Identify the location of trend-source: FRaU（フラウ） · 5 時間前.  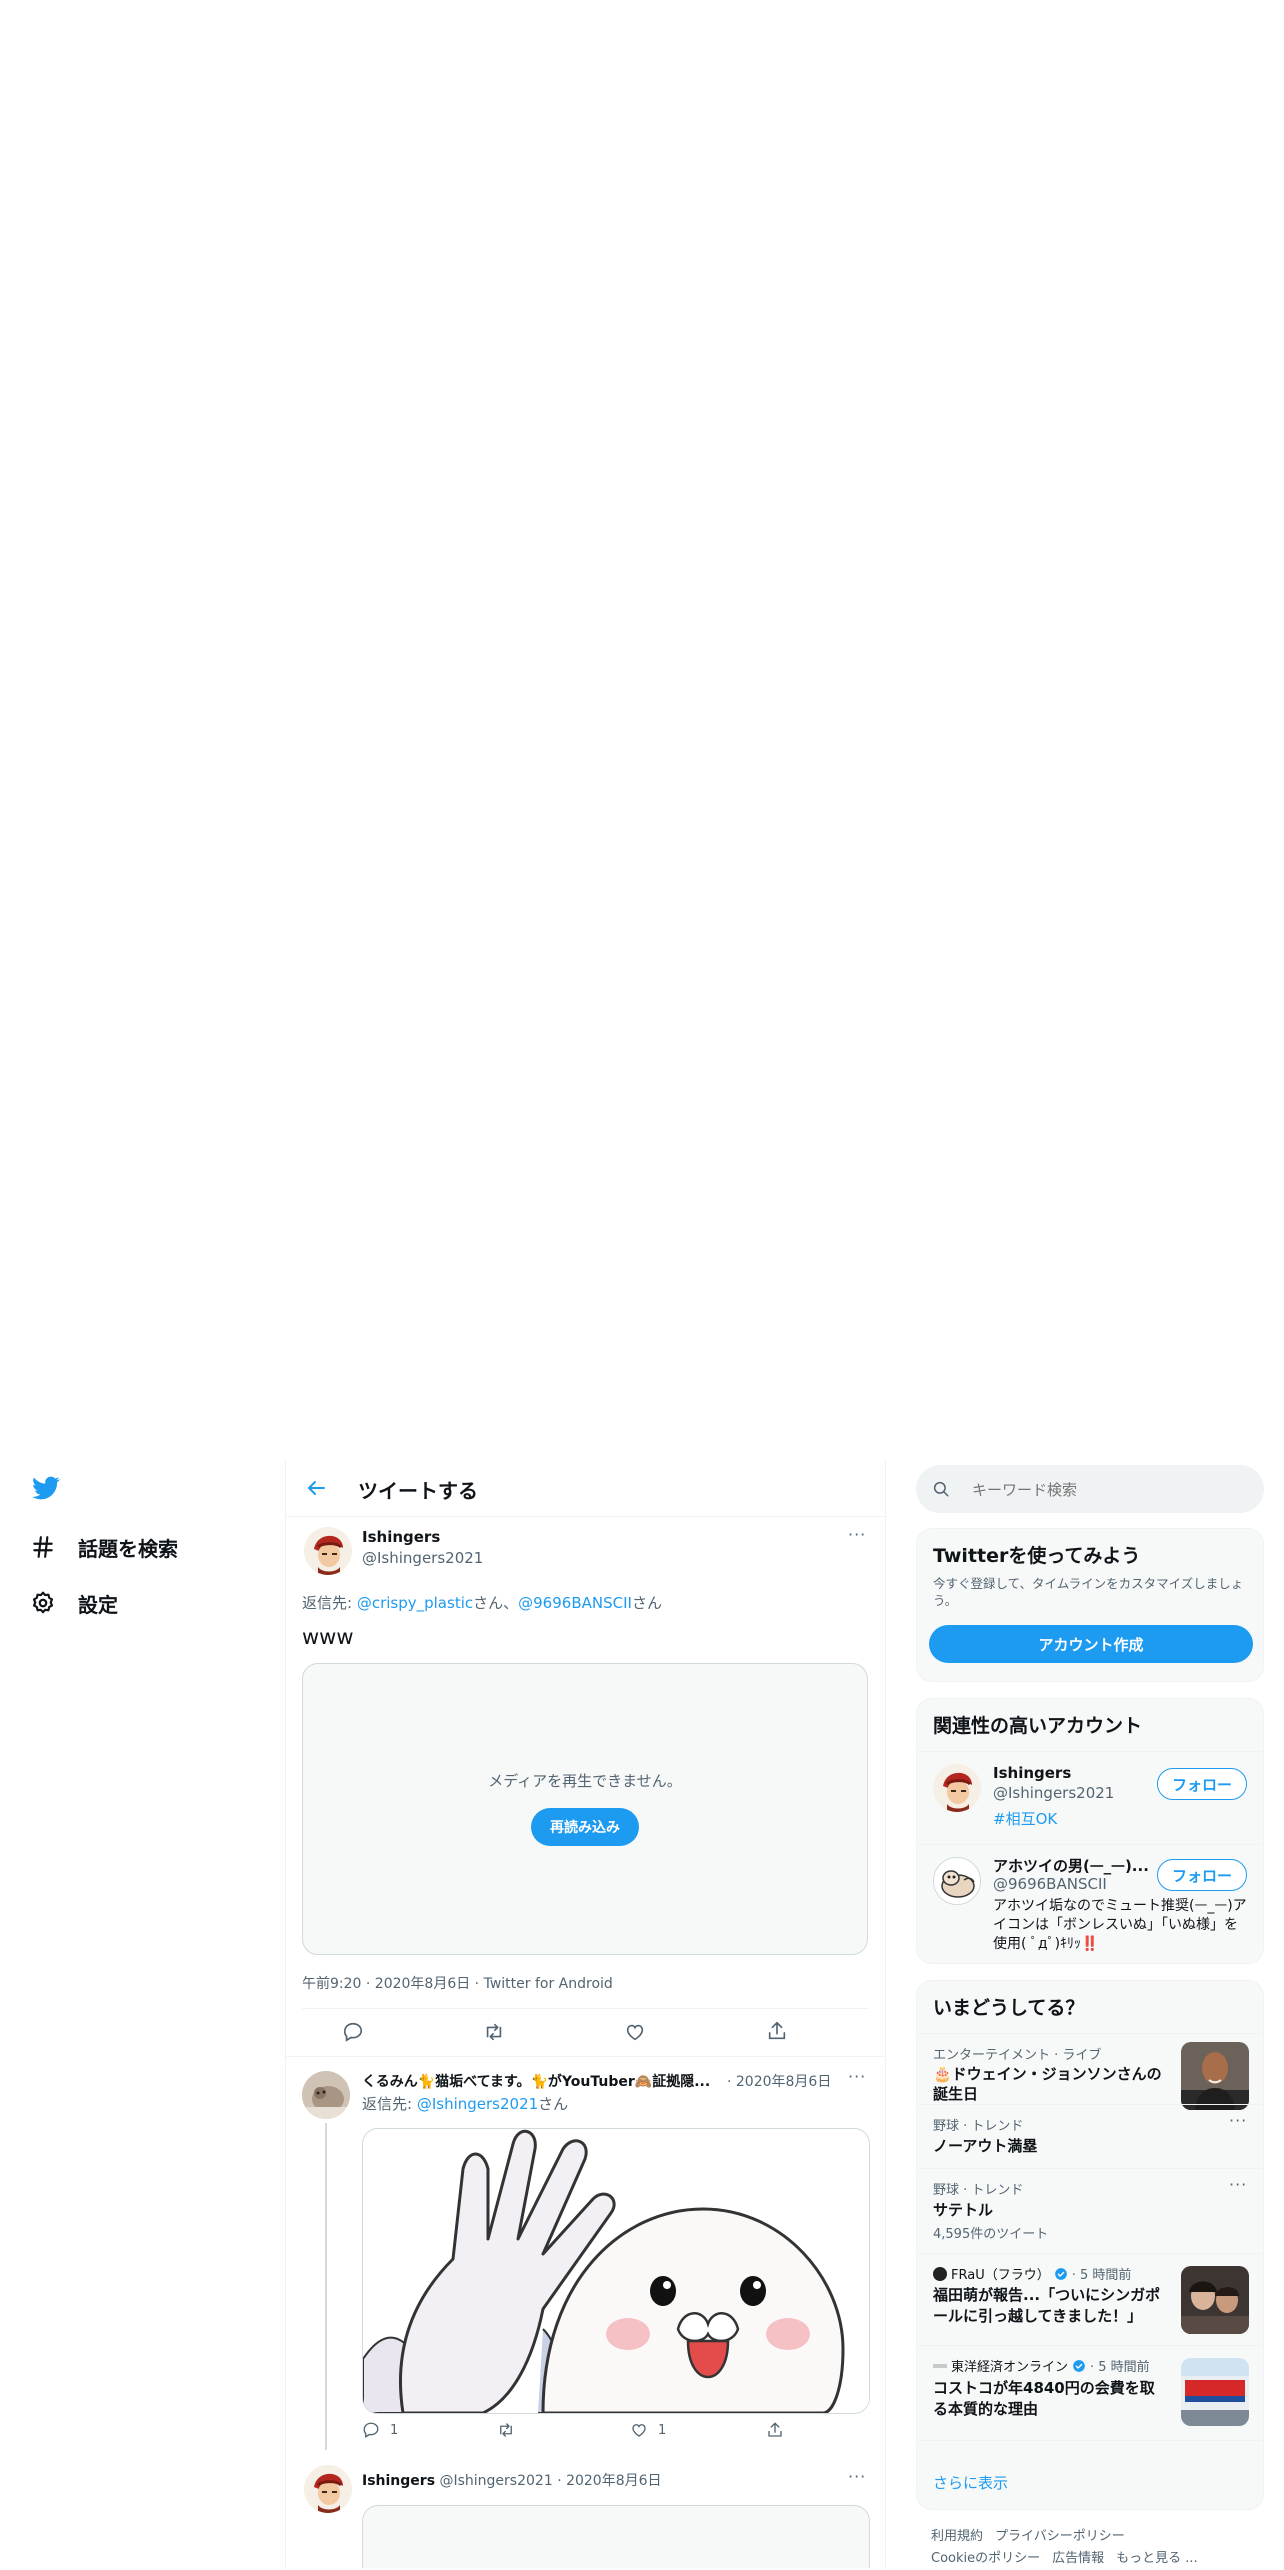
(1032, 2273).